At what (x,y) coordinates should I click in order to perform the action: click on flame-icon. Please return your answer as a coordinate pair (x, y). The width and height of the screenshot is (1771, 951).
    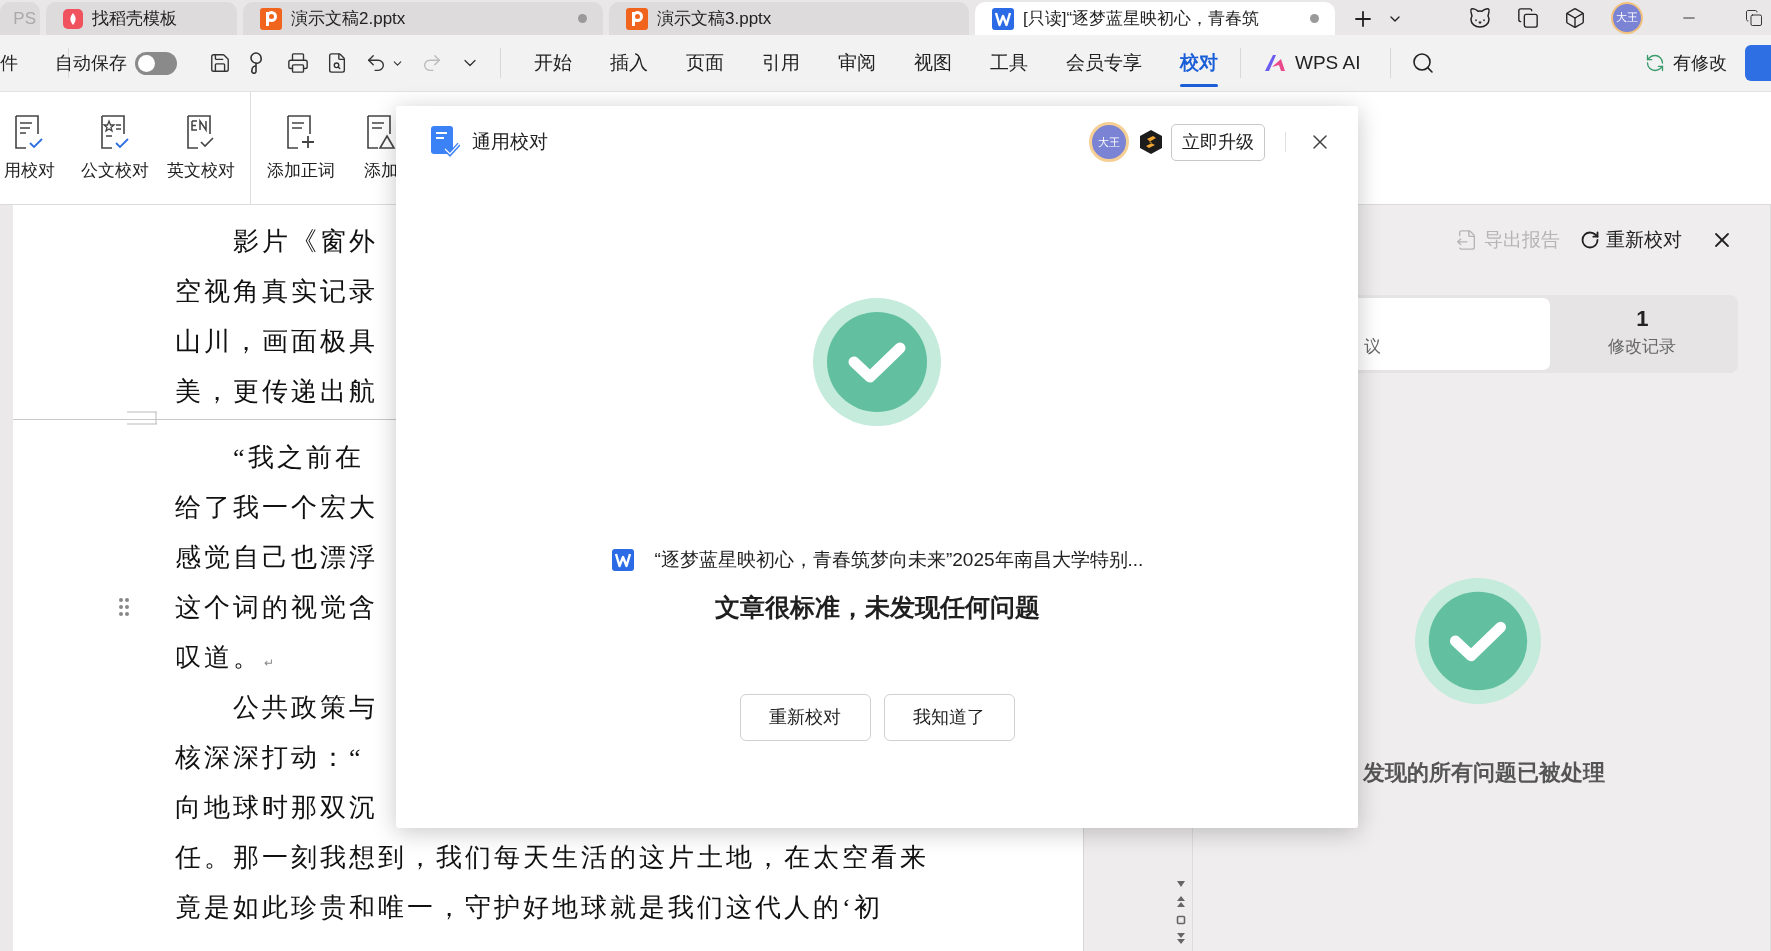
    Looking at the image, I should click on (73, 18).